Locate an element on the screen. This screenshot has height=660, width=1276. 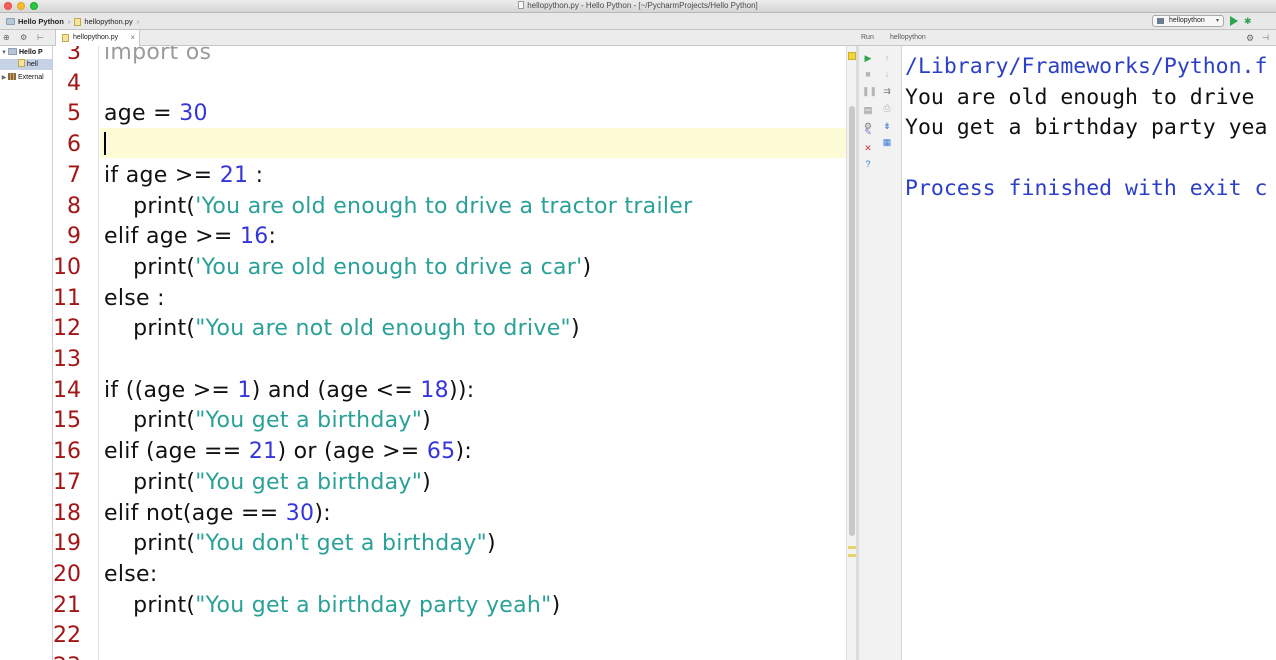
line-number: 22 is located at coordinates (67, 636).